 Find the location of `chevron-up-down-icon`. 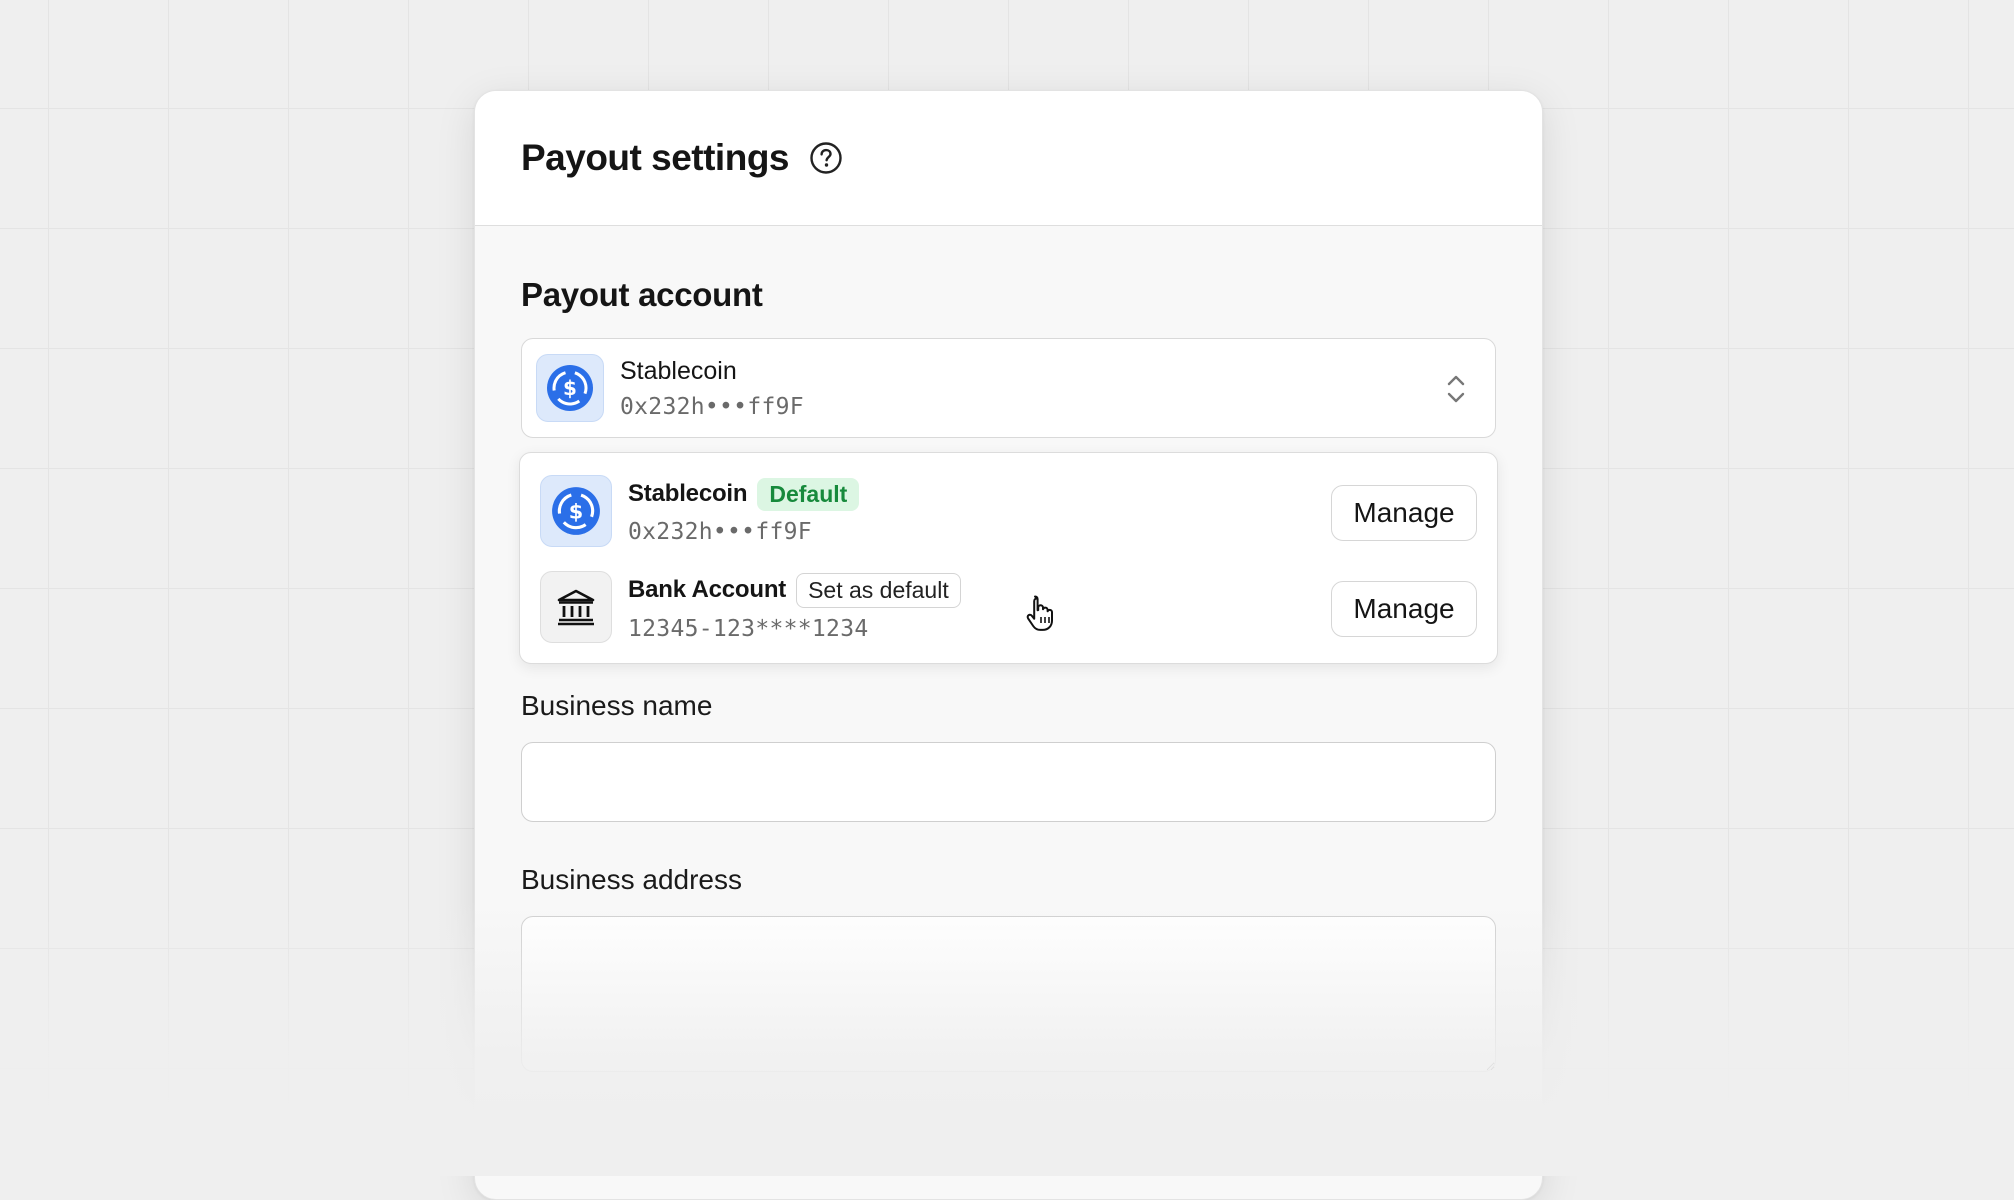

chevron-up-down-icon is located at coordinates (1456, 389).